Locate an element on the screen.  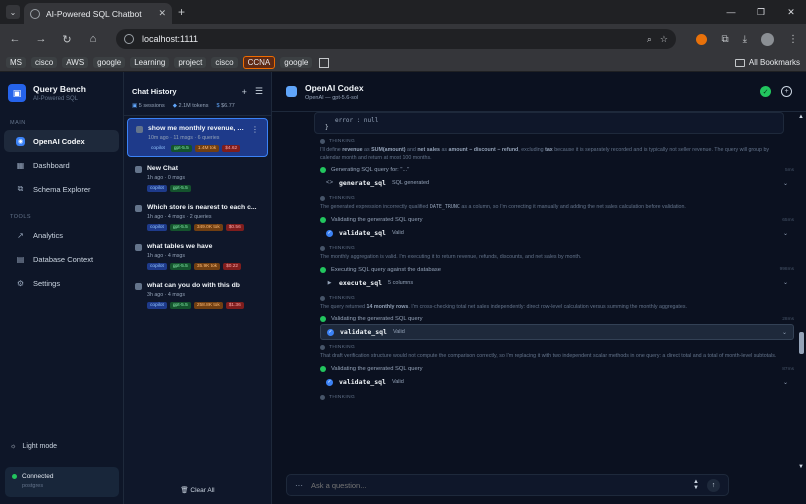
zoom-icon: ⌕ is located at coordinates (649, 39).